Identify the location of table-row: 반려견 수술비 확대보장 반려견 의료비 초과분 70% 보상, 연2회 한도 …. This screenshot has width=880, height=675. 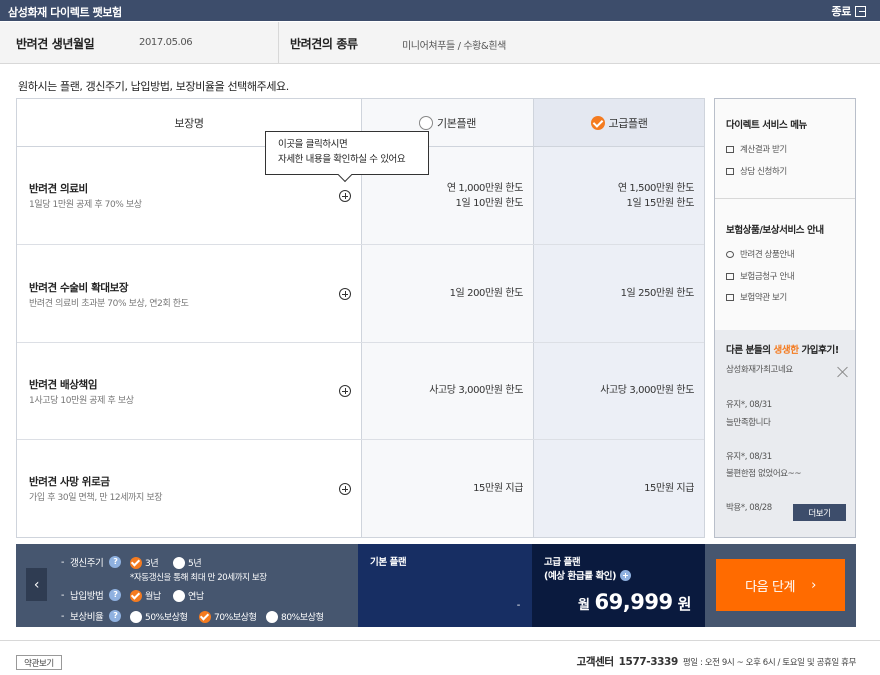
(360, 294).